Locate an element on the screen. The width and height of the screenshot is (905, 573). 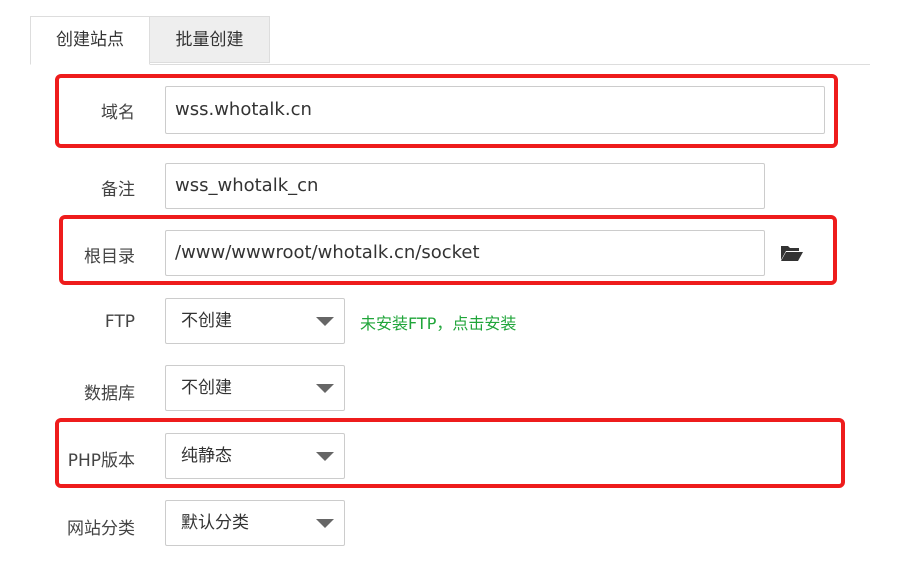
php-select-value: 纯静态 is located at coordinates (206, 456).